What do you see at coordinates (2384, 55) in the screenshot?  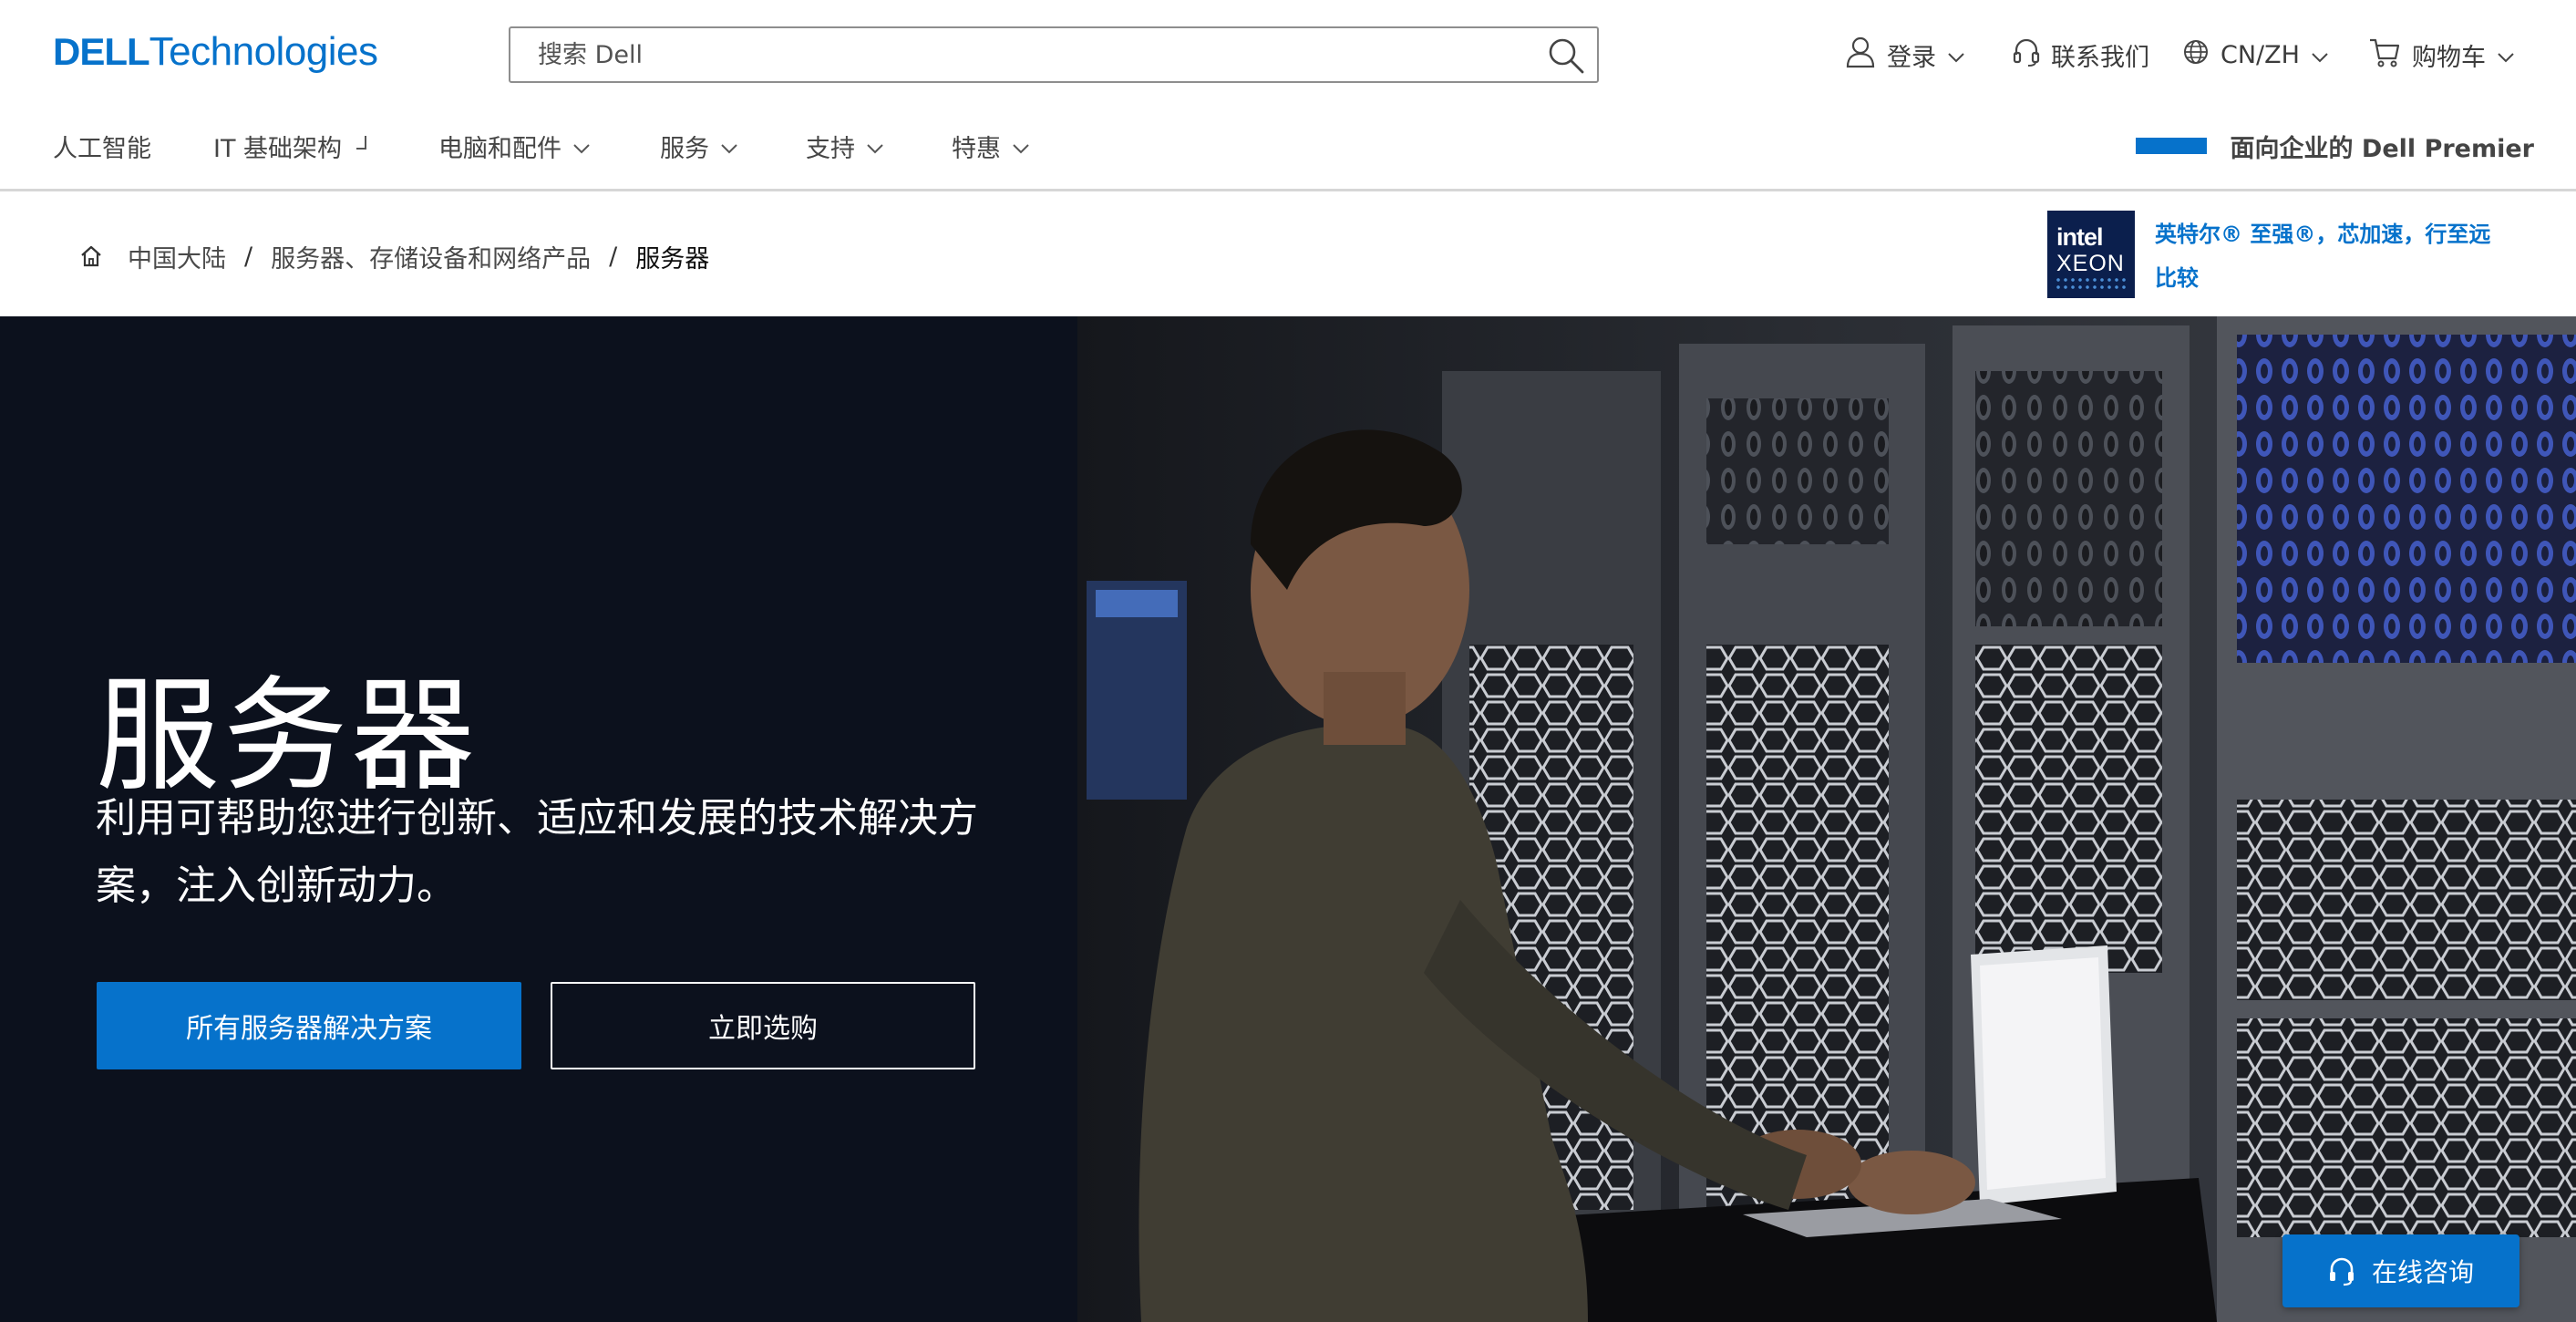 I see `cart-icon` at bounding box center [2384, 55].